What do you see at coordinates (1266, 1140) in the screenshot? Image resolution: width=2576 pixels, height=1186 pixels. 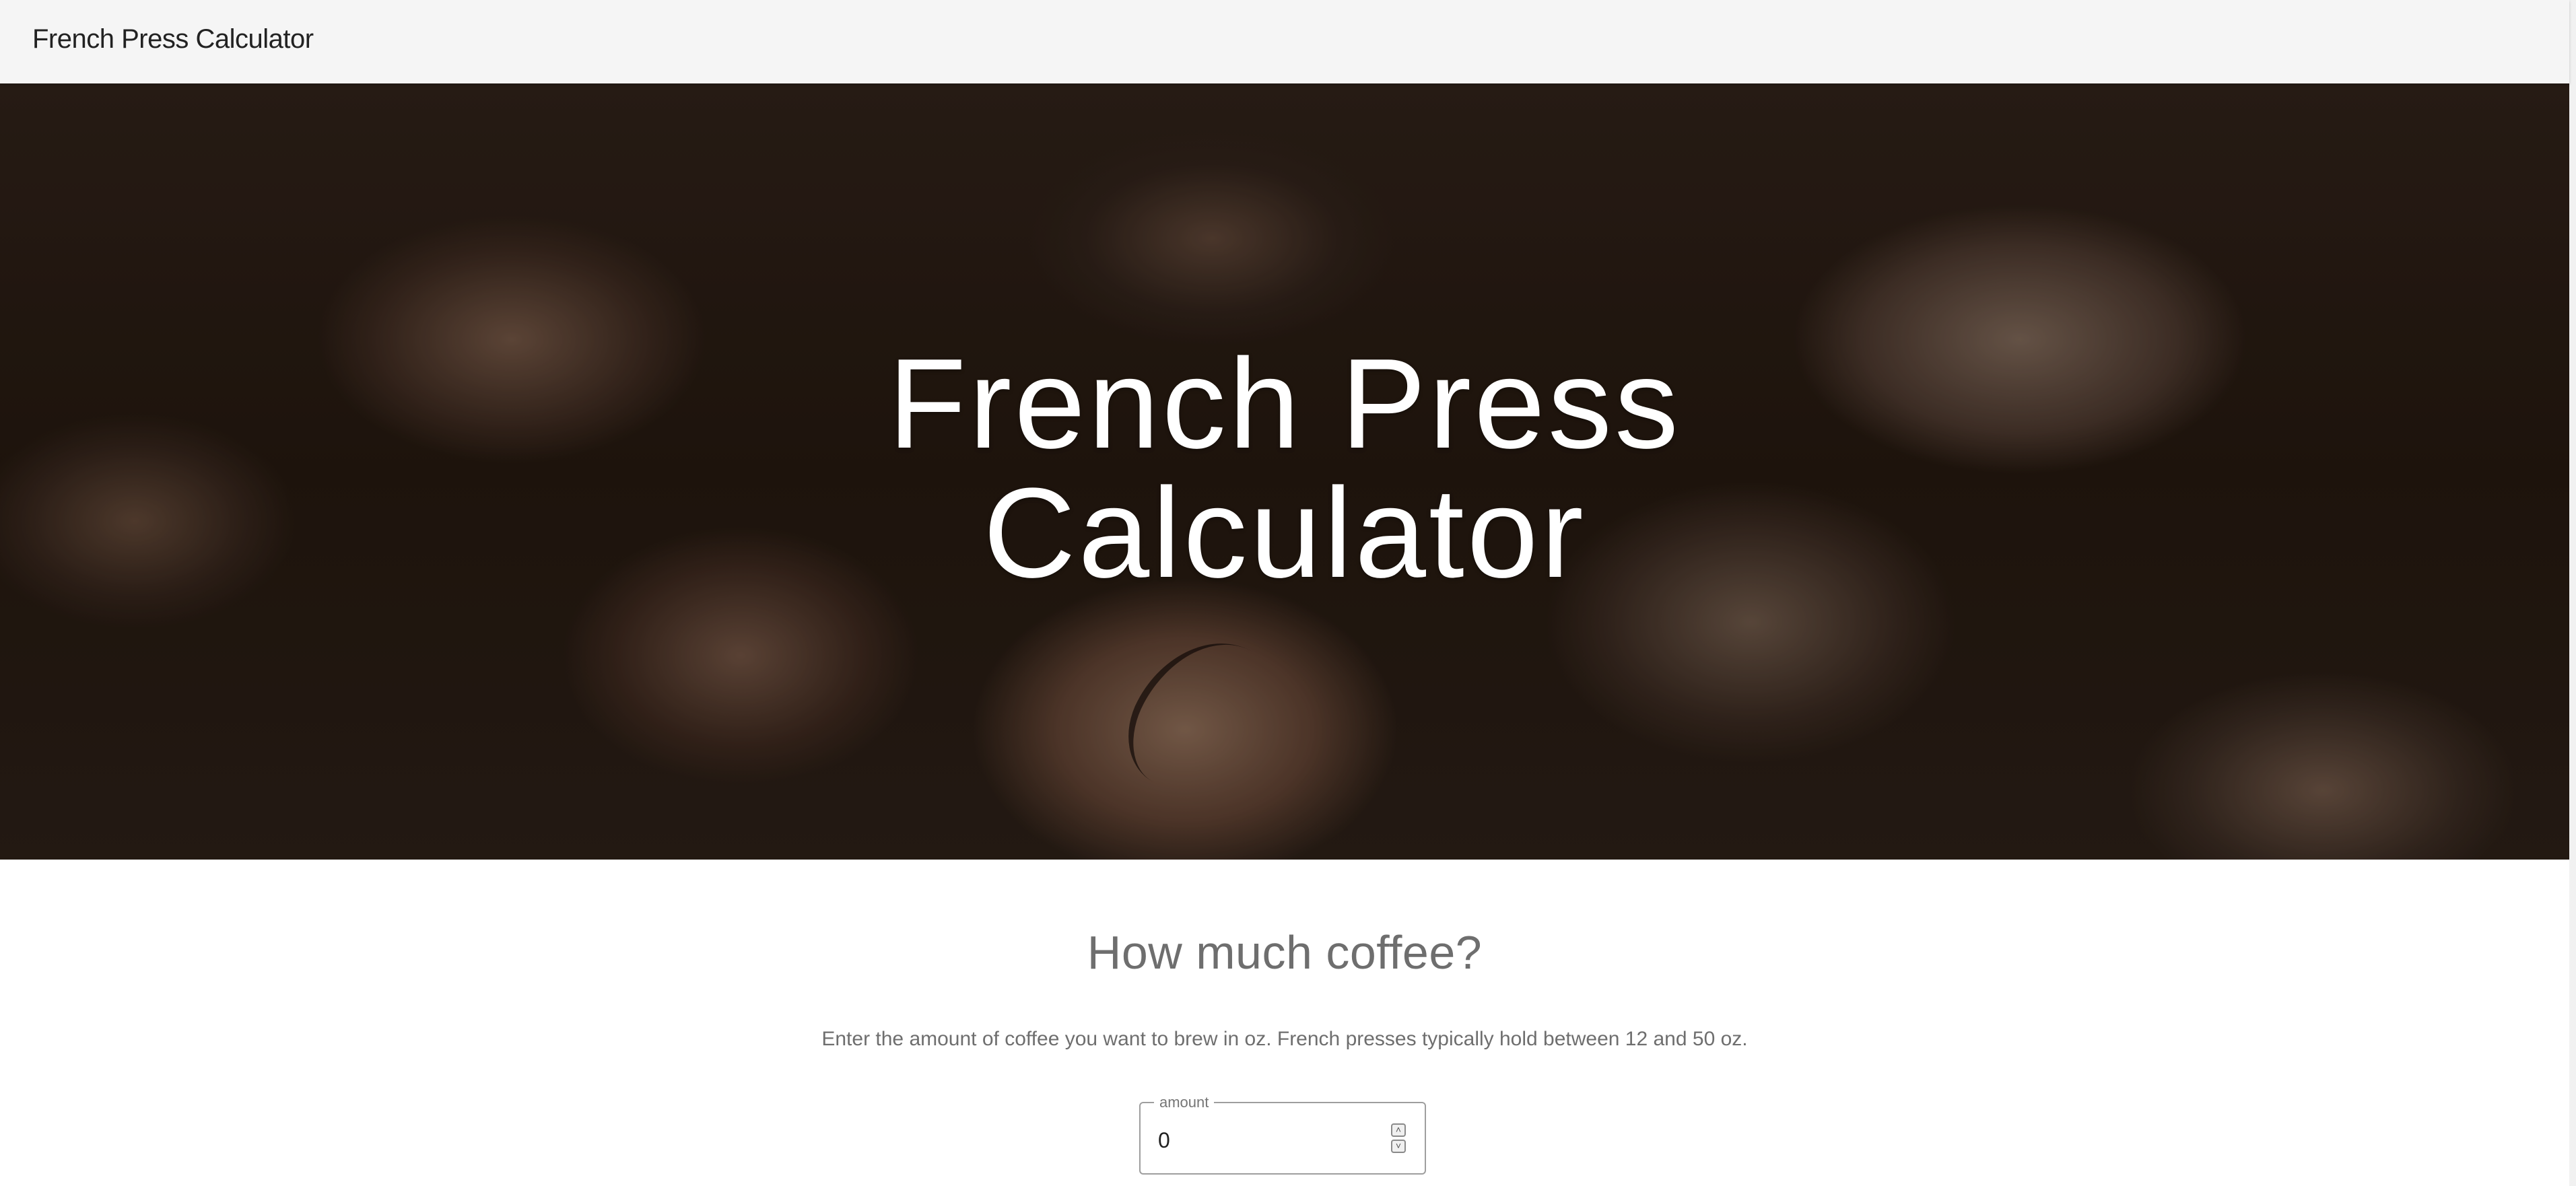 I see `amount-input` at bounding box center [1266, 1140].